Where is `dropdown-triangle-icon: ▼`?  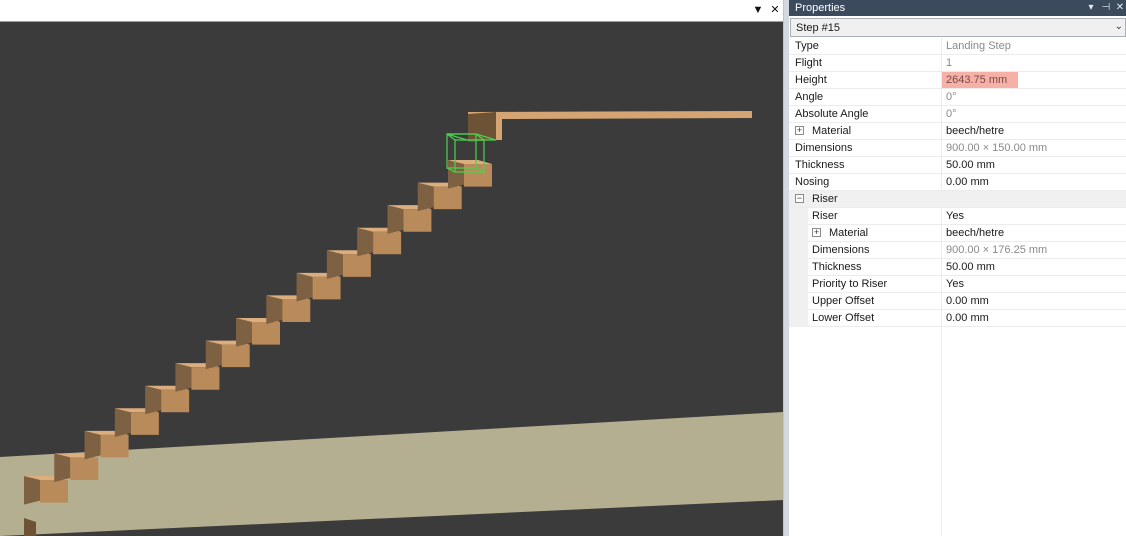 dropdown-triangle-icon: ▼ is located at coordinates (758, 10).